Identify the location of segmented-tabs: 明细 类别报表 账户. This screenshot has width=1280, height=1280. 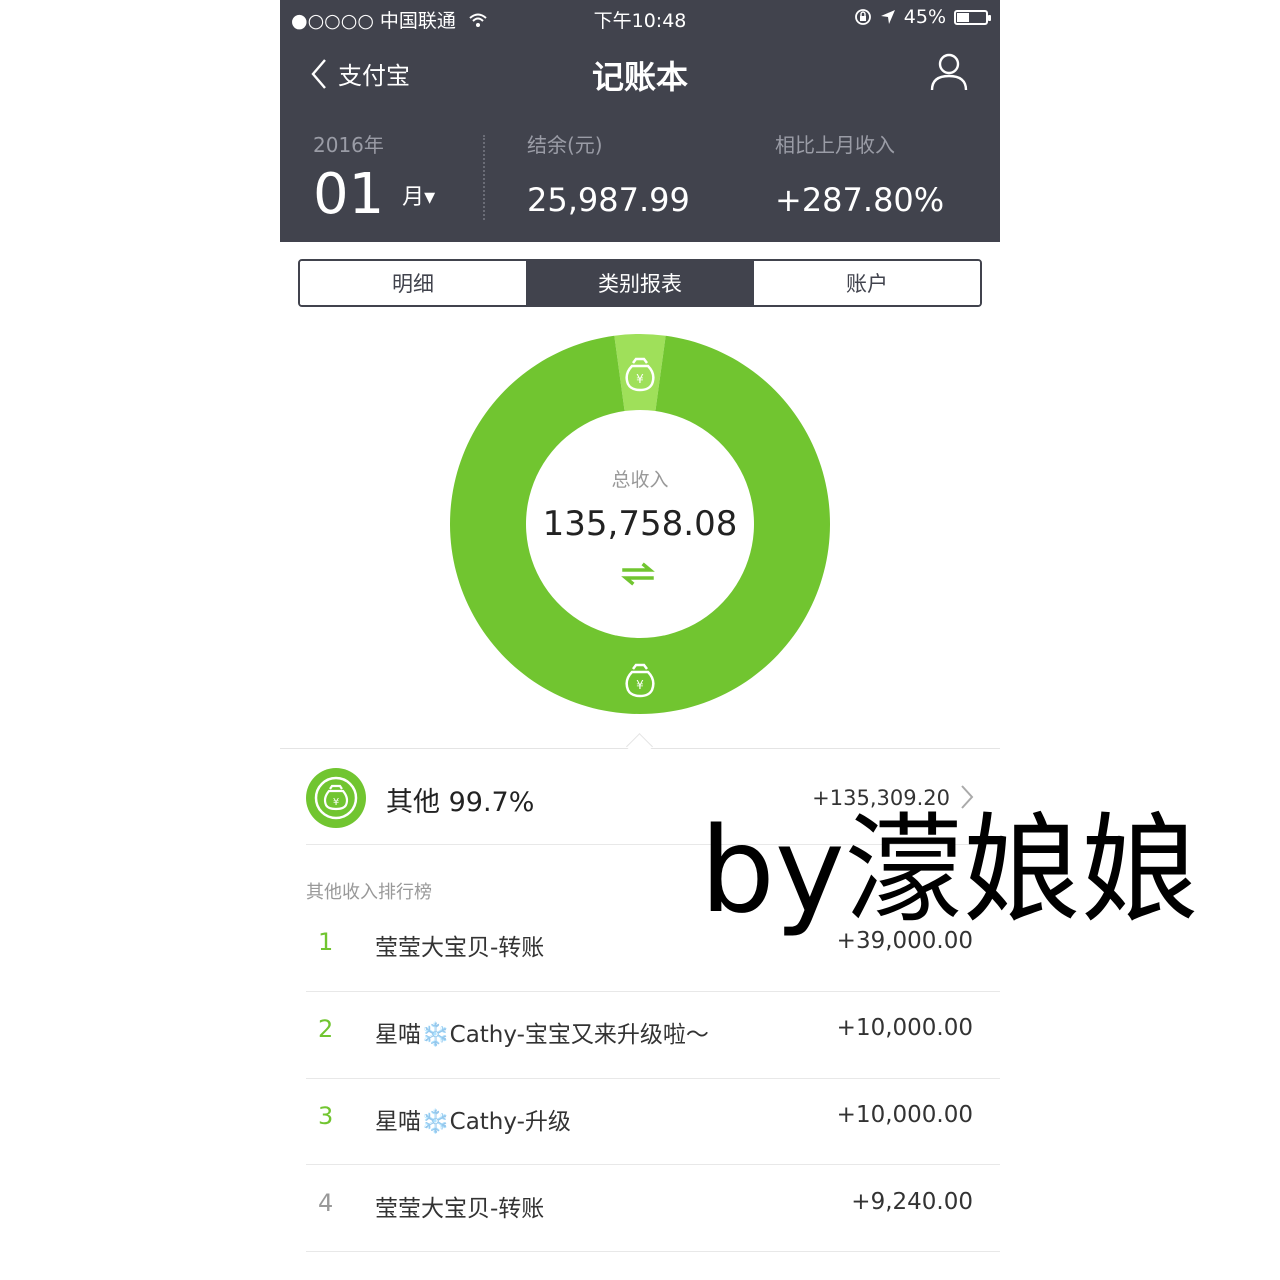
(640, 283).